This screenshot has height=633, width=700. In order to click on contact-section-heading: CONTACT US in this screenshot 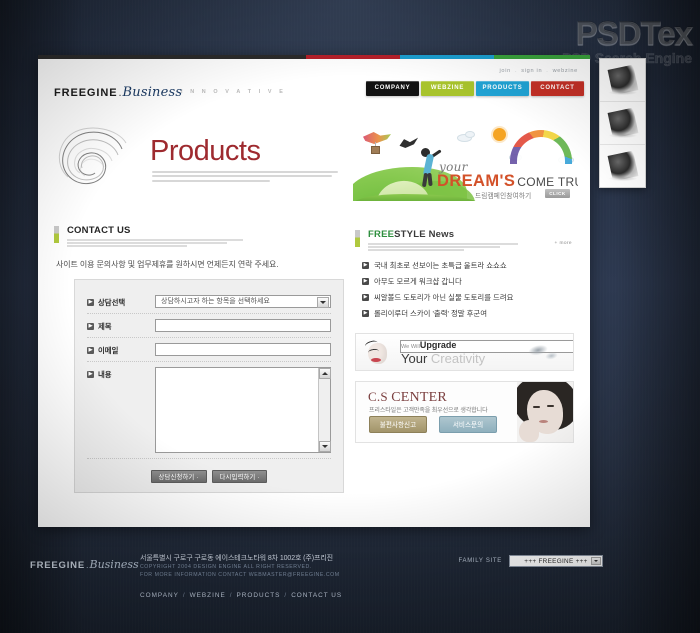, I will do `click(199, 236)`.